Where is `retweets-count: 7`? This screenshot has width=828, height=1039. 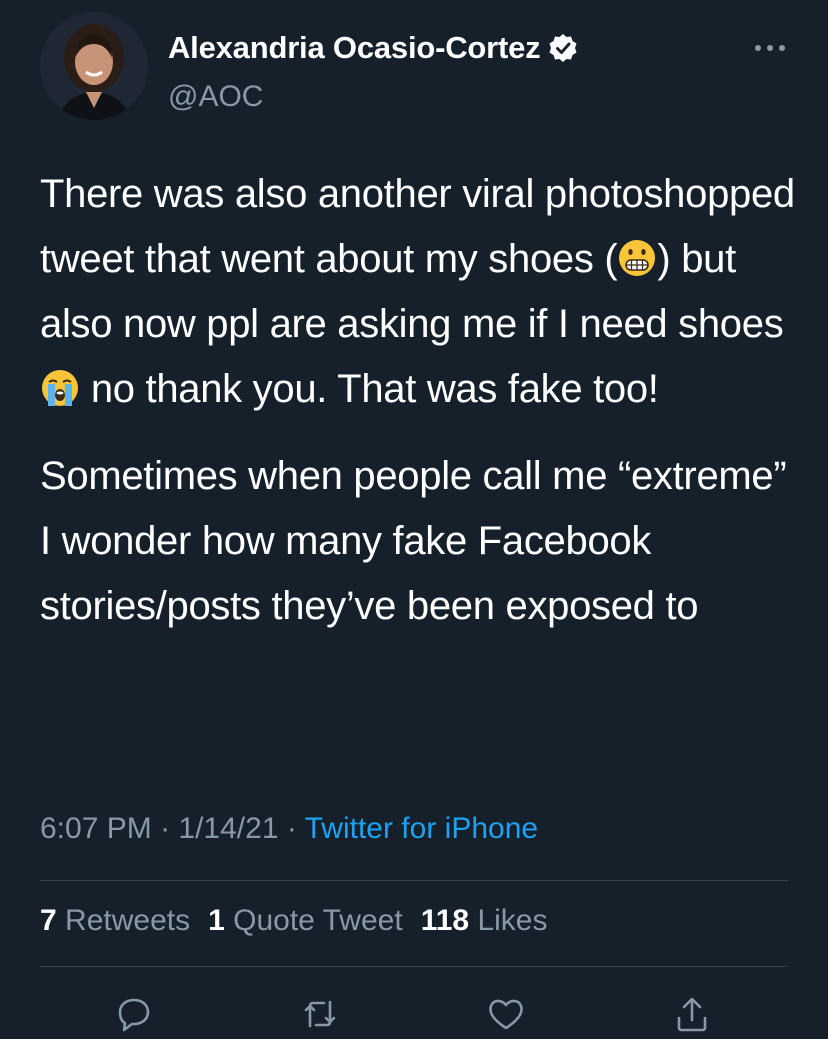
retweets-count: 7 is located at coordinates (48, 920).